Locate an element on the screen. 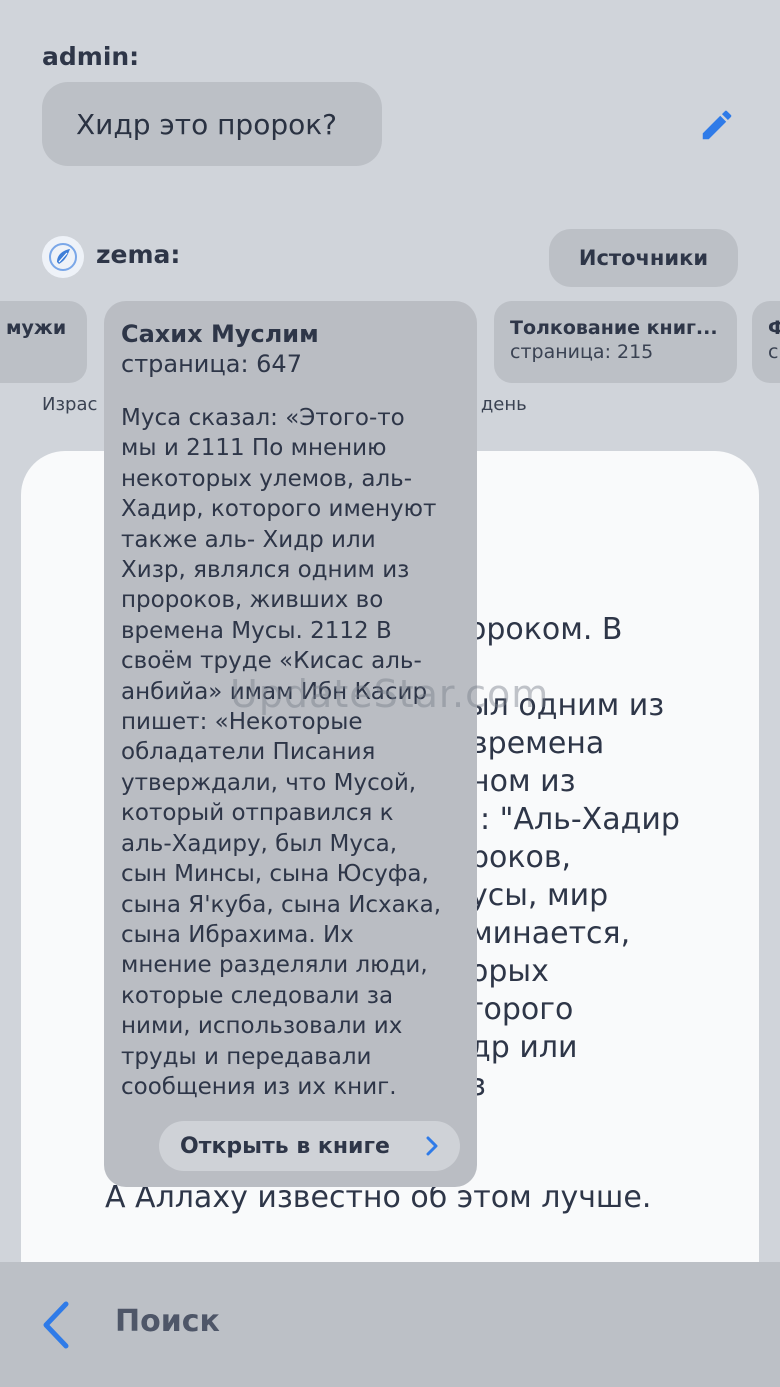 This screenshot has width=780, height=1387. popup-line: который отправился к is located at coordinates (257, 813).